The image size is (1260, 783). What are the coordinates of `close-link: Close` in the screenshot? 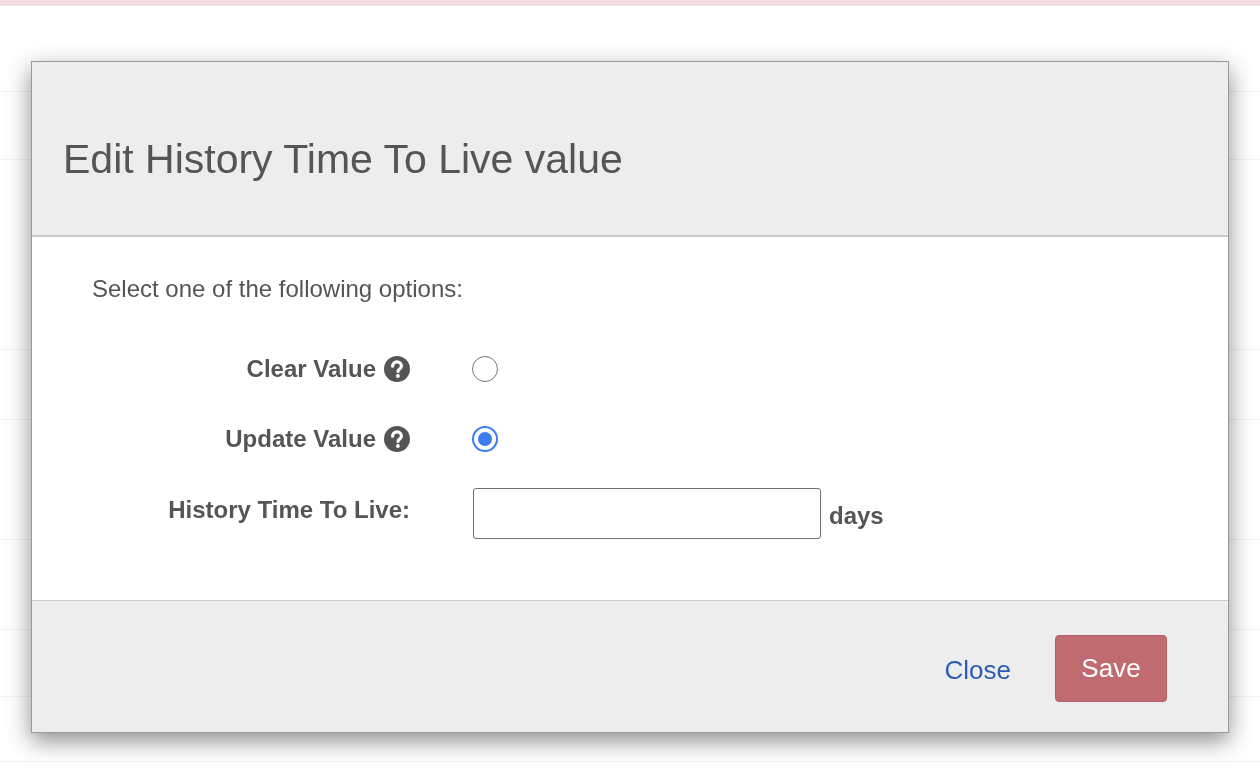 It's located at (977, 670).